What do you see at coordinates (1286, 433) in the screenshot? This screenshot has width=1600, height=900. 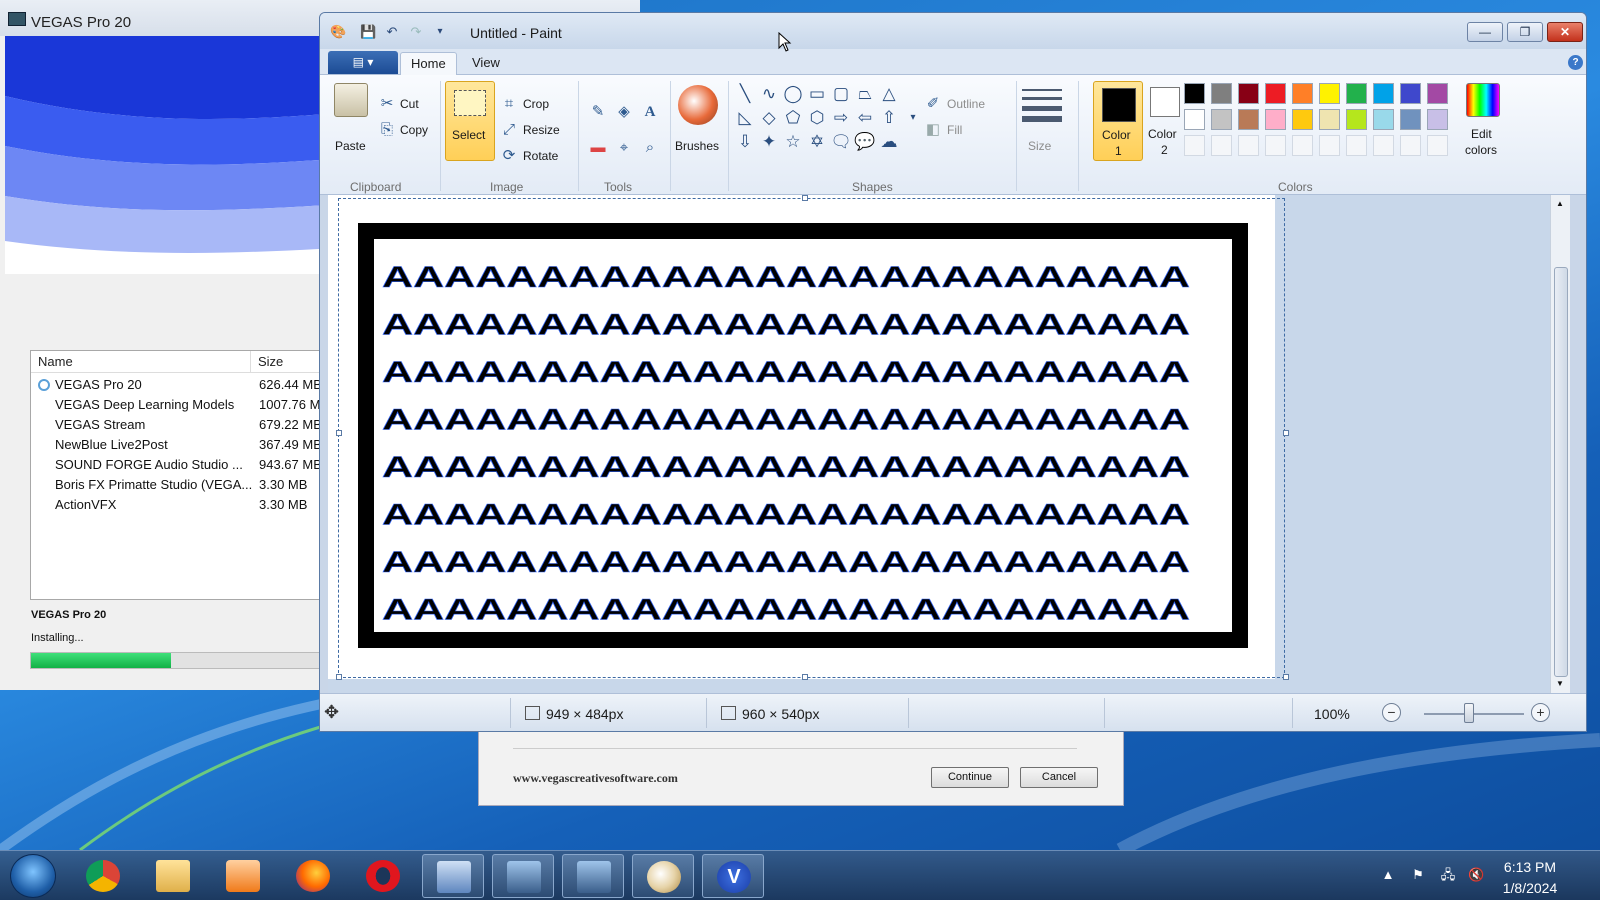 I see `resize-handle-right` at bounding box center [1286, 433].